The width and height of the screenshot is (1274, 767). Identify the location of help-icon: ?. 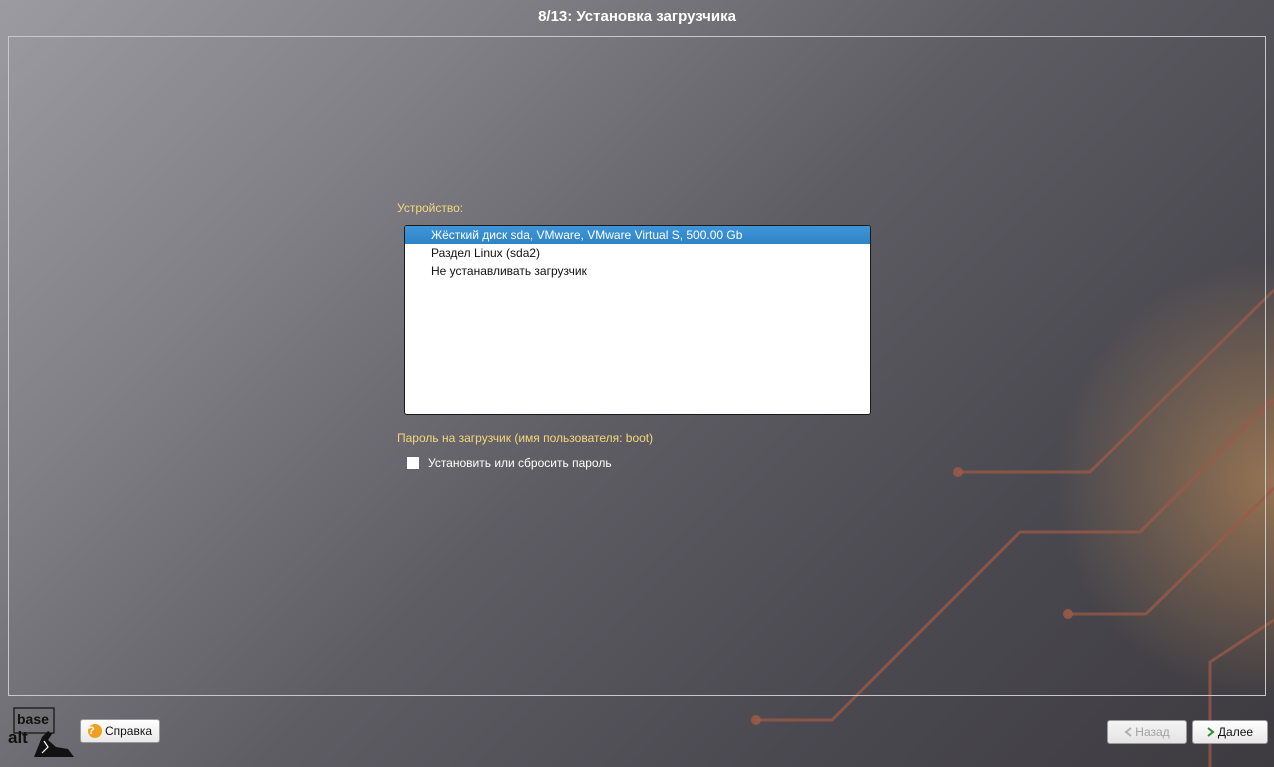
(94, 731).